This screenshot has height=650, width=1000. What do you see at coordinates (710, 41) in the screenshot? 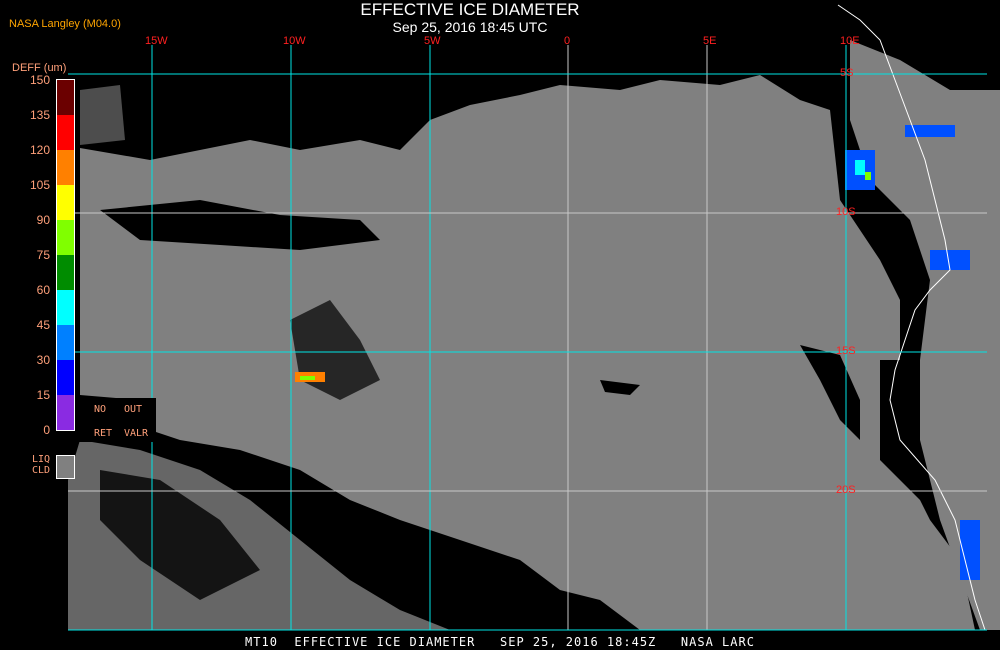
I see `lon-label: 5E` at bounding box center [710, 41].